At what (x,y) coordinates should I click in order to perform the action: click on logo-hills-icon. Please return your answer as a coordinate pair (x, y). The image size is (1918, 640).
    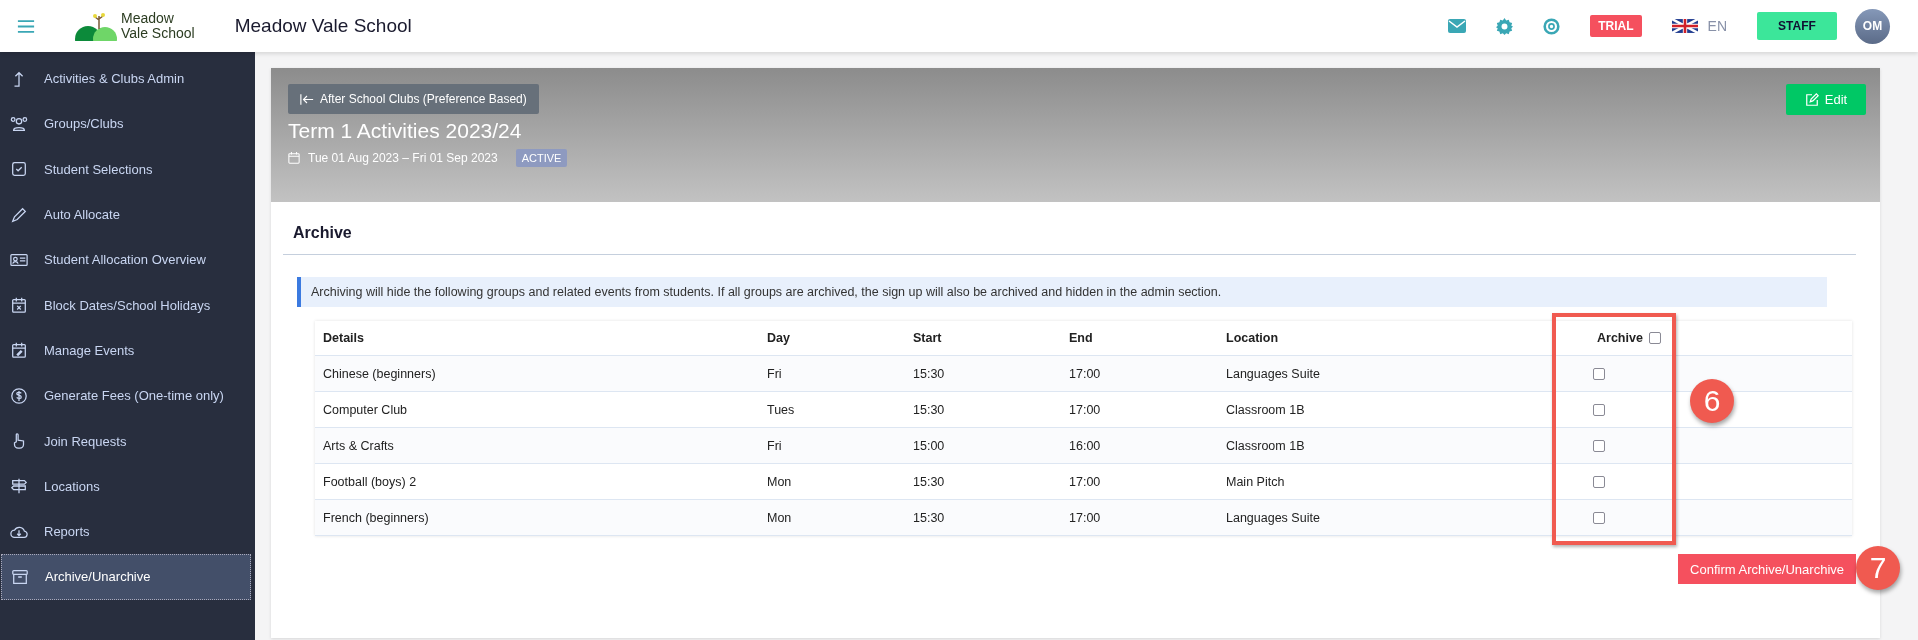
    Looking at the image, I should click on (97, 26).